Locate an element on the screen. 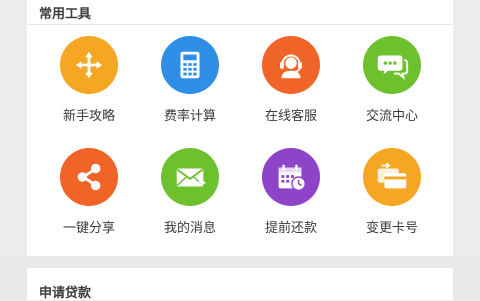 The height and width of the screenshot is (301, 480). loan-application-panel: 申请贷款 is located at coordinates (240, 284).